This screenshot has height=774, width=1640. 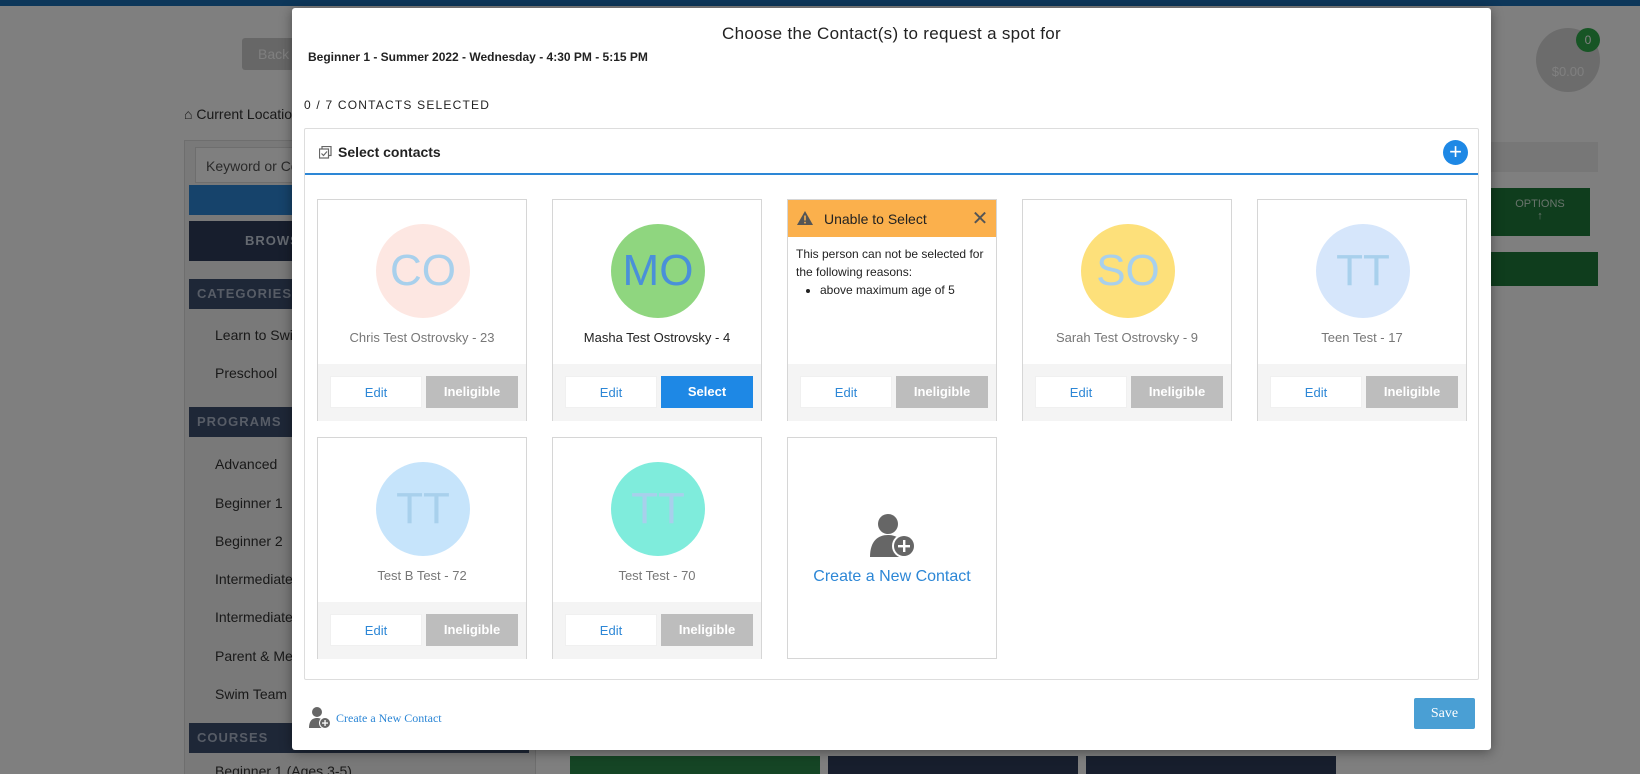 I want to click on panel-header: Select contacts +, so click(x=891, y=152).